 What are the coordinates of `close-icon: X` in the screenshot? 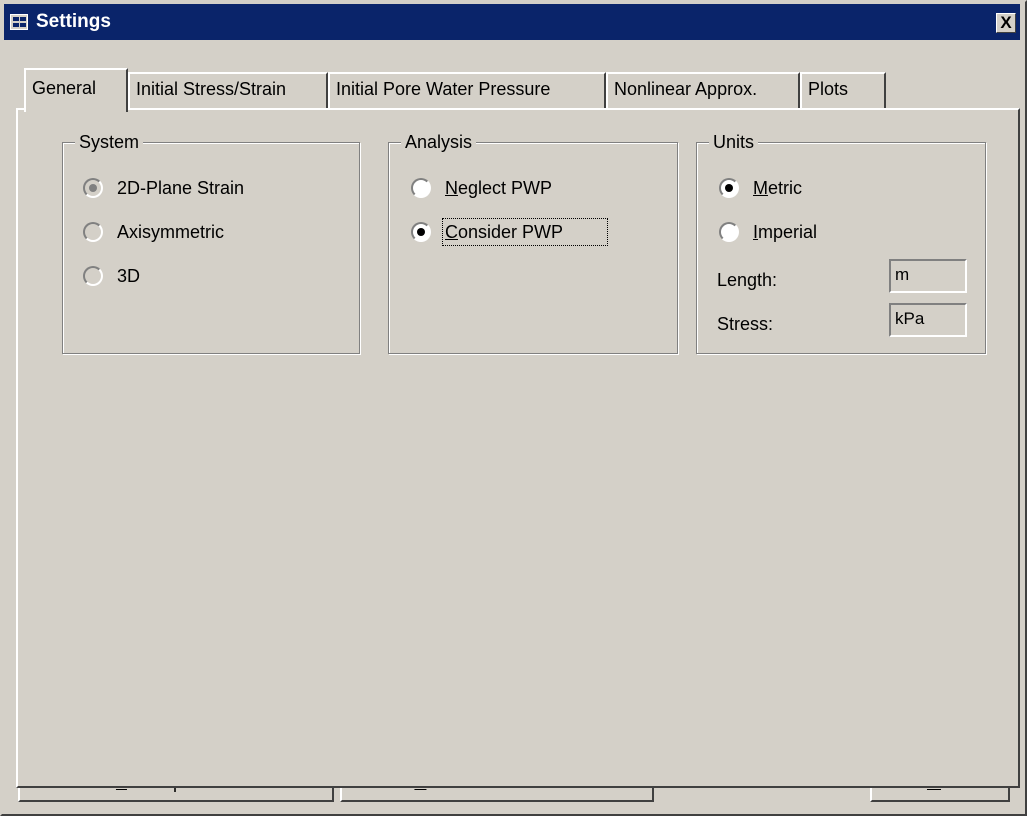 It's located at (1006, 22).